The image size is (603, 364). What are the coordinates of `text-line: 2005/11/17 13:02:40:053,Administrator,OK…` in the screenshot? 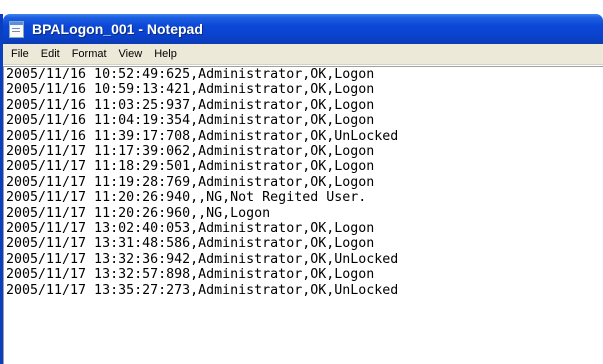 It's located at (190, 229).